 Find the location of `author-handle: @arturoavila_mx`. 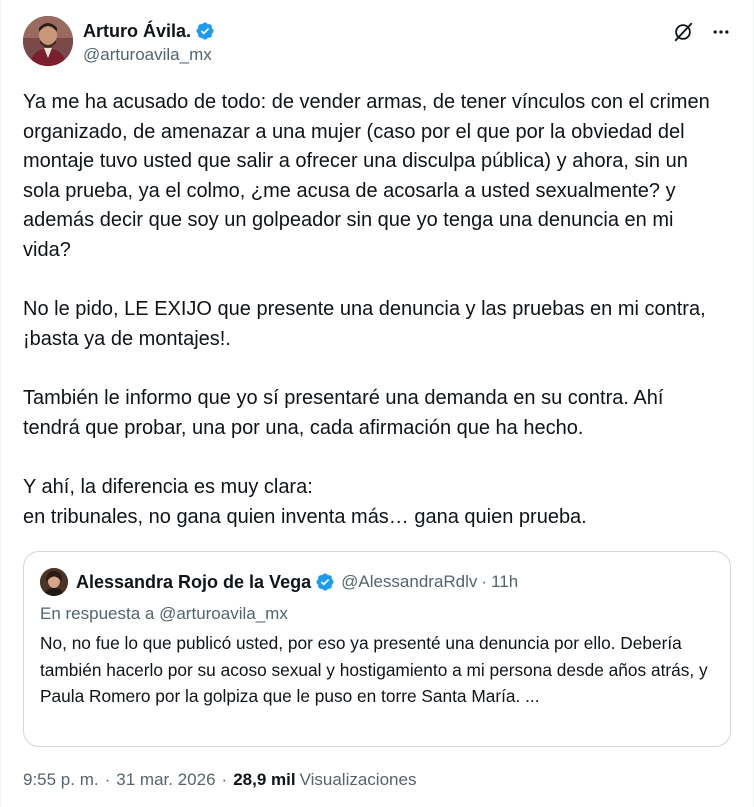

author-handle: @arturoavila_mx is located at coordinates (149, 55).